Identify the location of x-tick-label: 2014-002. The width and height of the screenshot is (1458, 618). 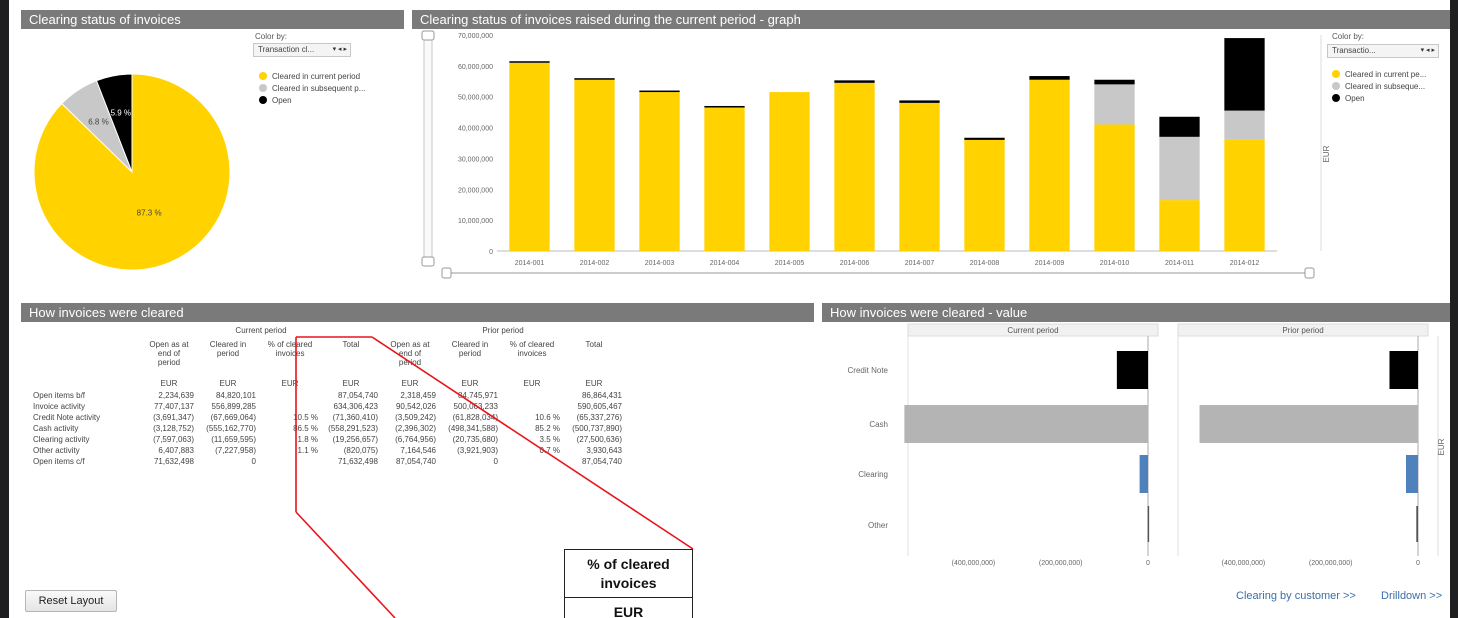
(595, 263).